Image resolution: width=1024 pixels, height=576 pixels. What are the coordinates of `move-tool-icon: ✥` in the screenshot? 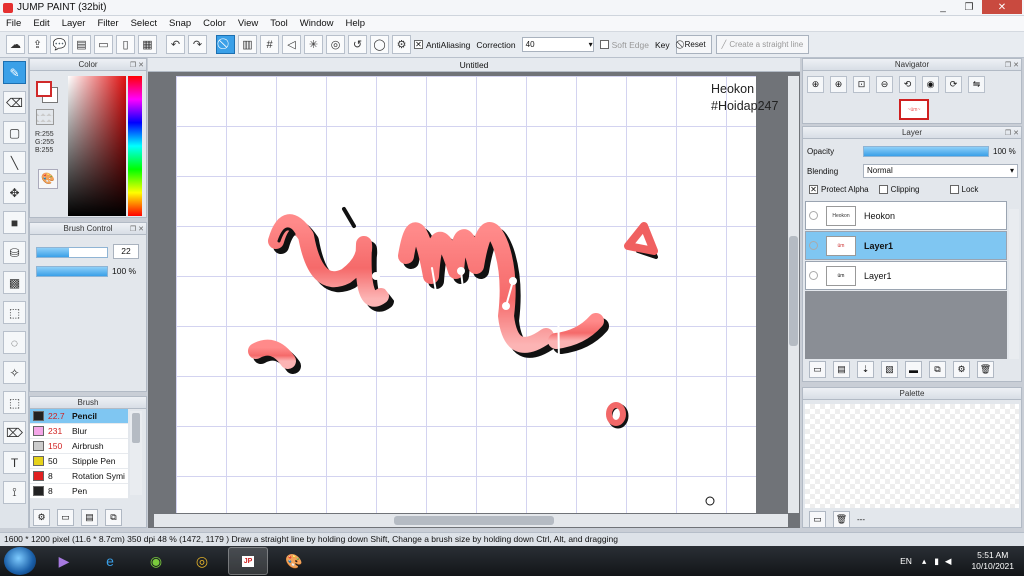 It's located at (14, 192).